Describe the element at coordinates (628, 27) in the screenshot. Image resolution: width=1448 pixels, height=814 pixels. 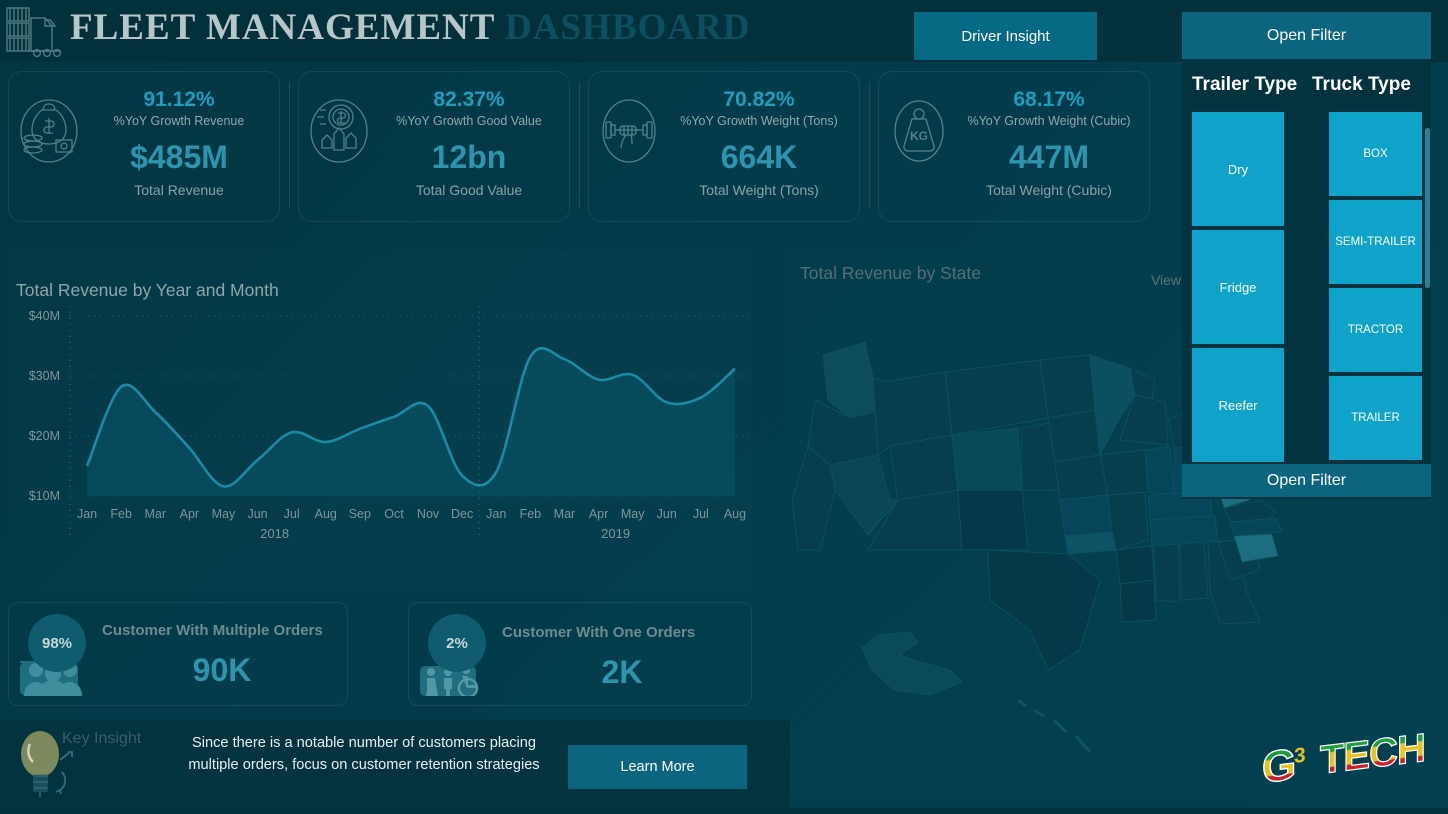
I see `title-secondary: DASHBOARD` at that location.